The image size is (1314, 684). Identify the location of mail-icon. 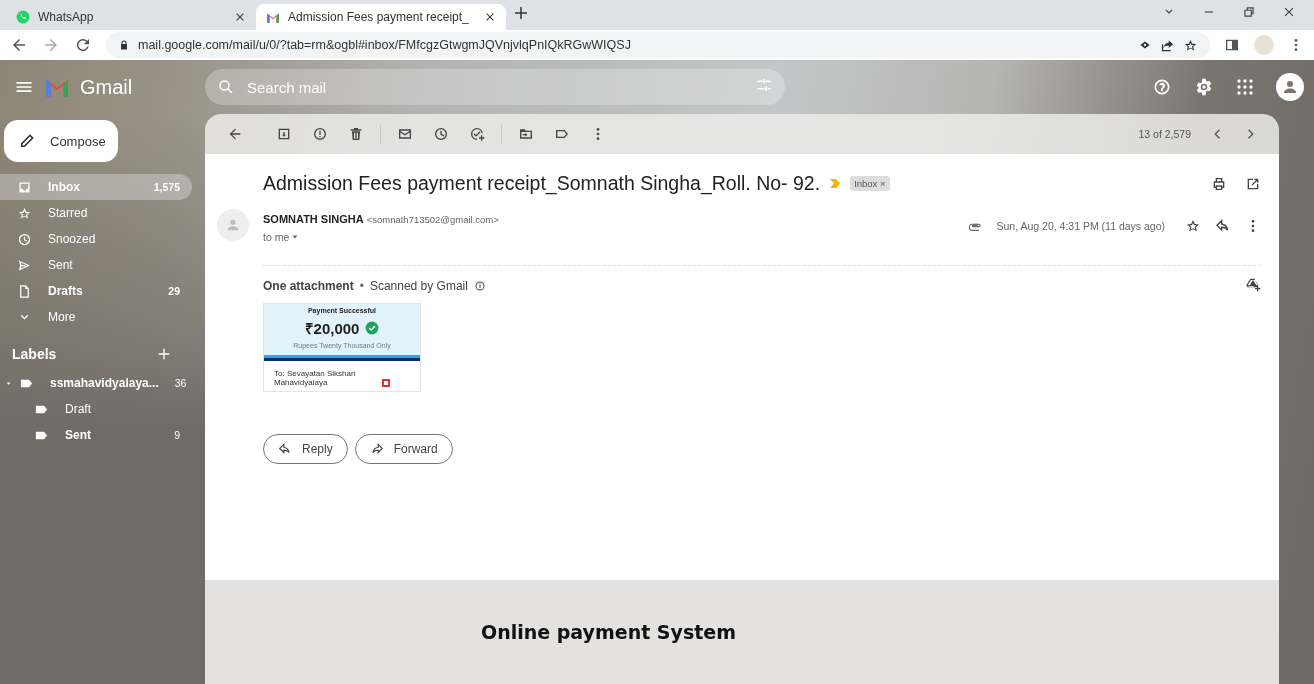
(405, 134).